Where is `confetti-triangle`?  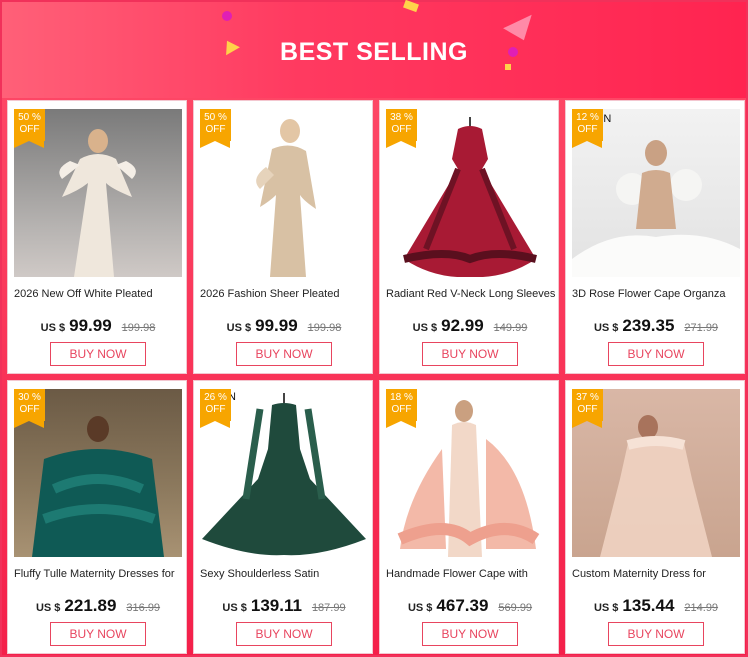
confetti-triangle is located at coordinates (520, 23).